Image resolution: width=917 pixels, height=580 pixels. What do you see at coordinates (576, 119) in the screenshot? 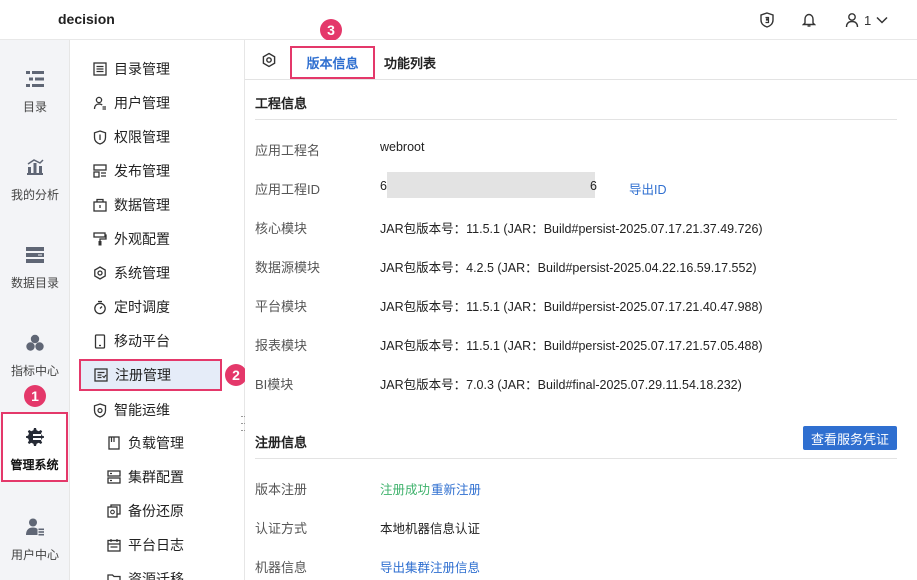
I see `section-divider` at bounding box center [576, 119].